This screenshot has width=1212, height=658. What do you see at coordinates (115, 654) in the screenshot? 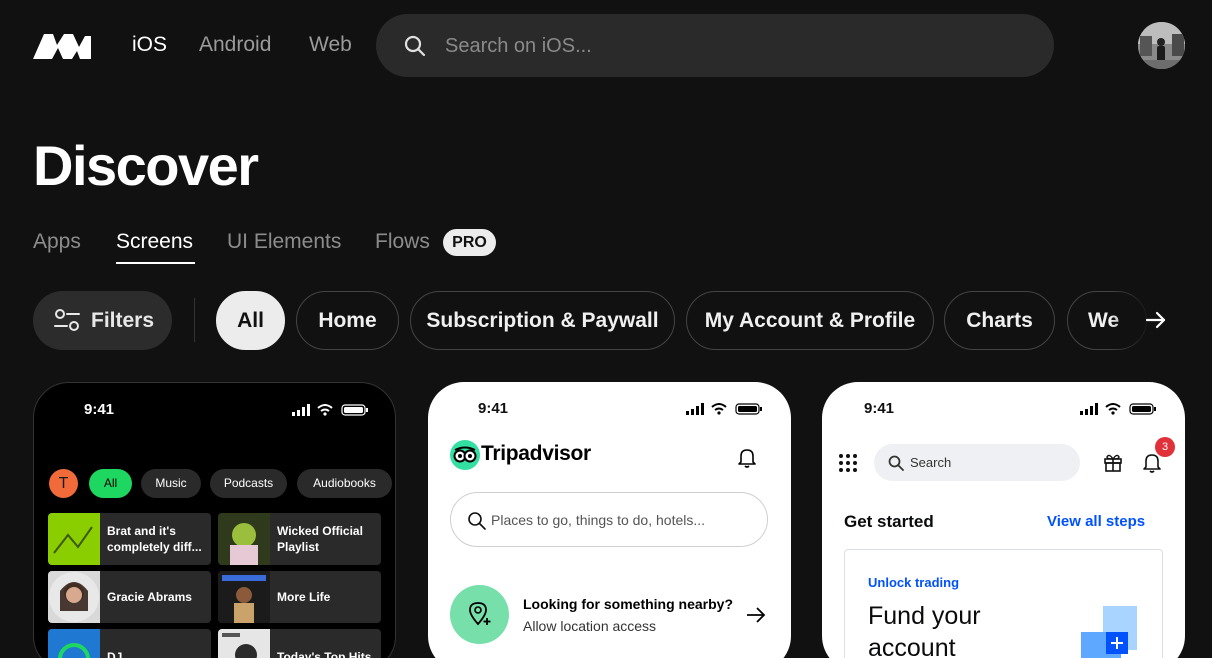
I see `tile-title: DJ` at bounding box center [115, 654].